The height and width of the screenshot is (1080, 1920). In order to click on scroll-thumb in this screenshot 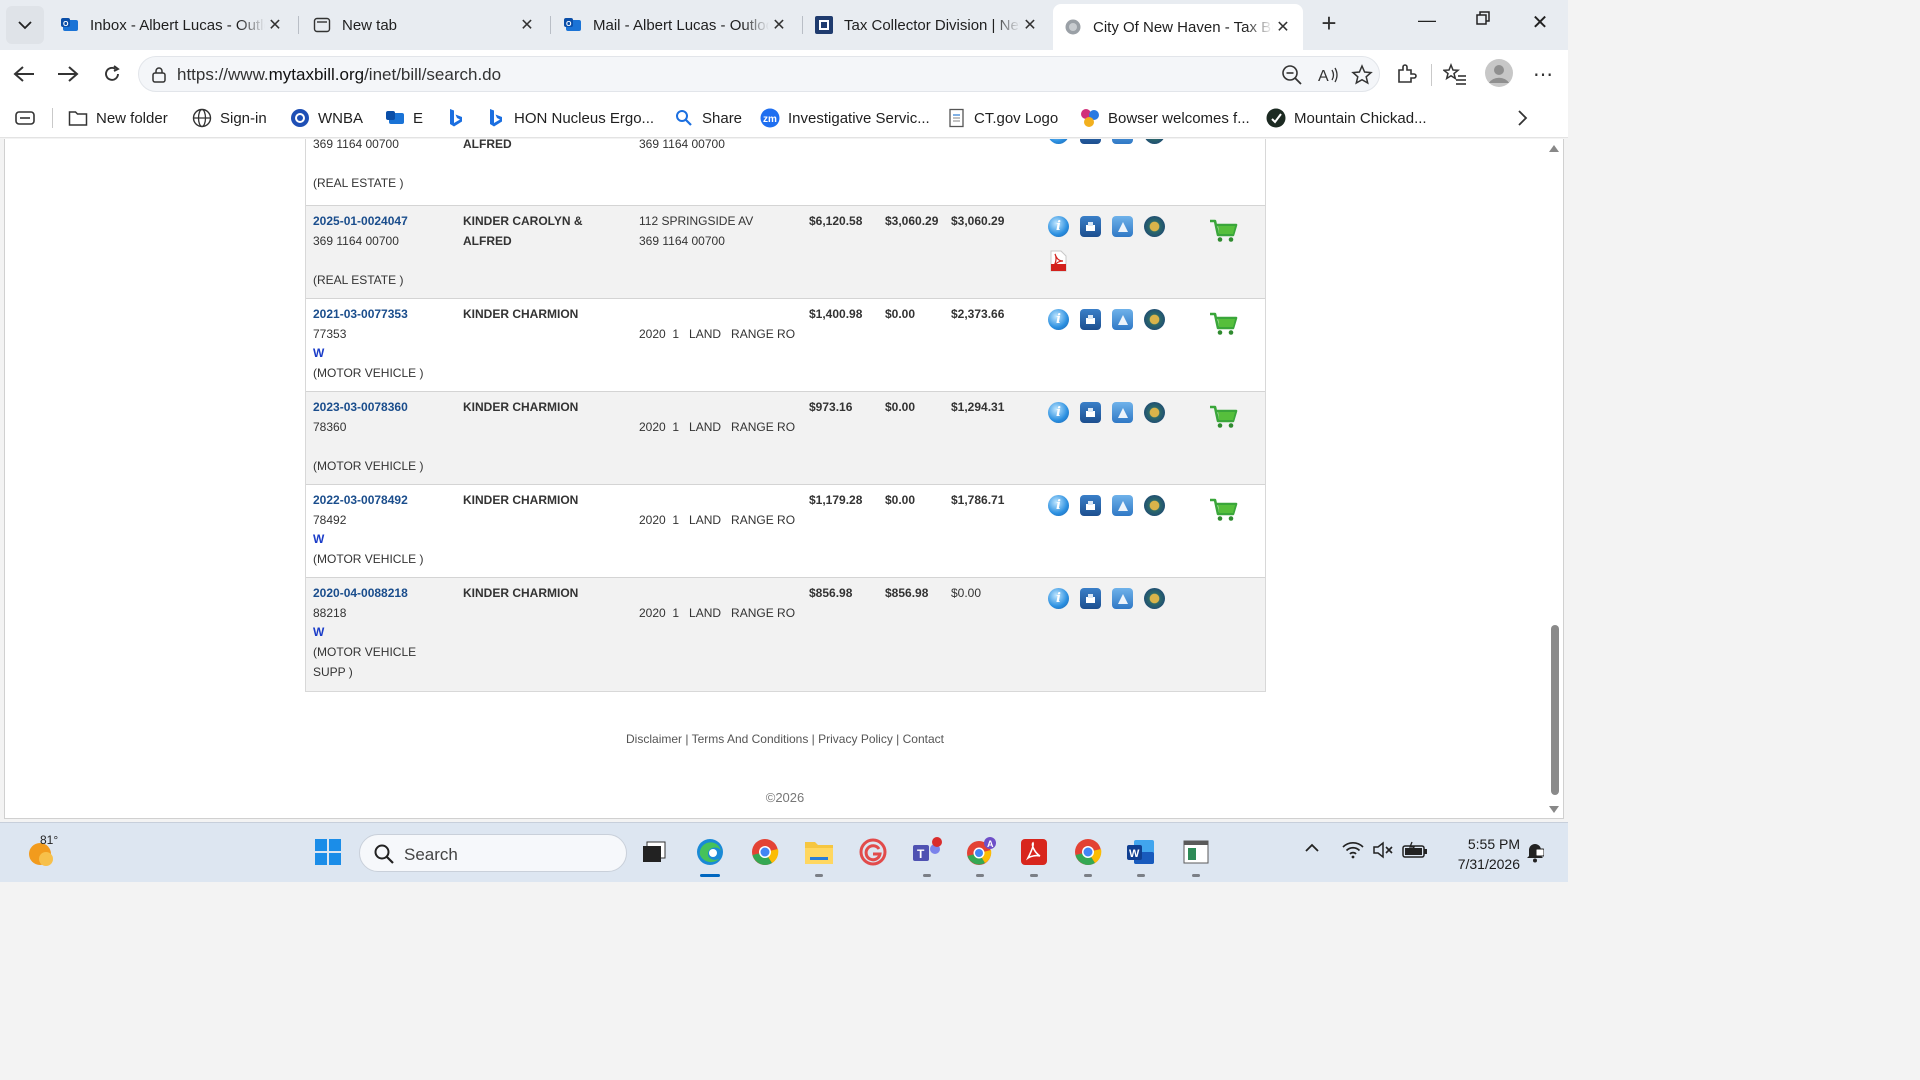, I will do `click(1555, 710)`.